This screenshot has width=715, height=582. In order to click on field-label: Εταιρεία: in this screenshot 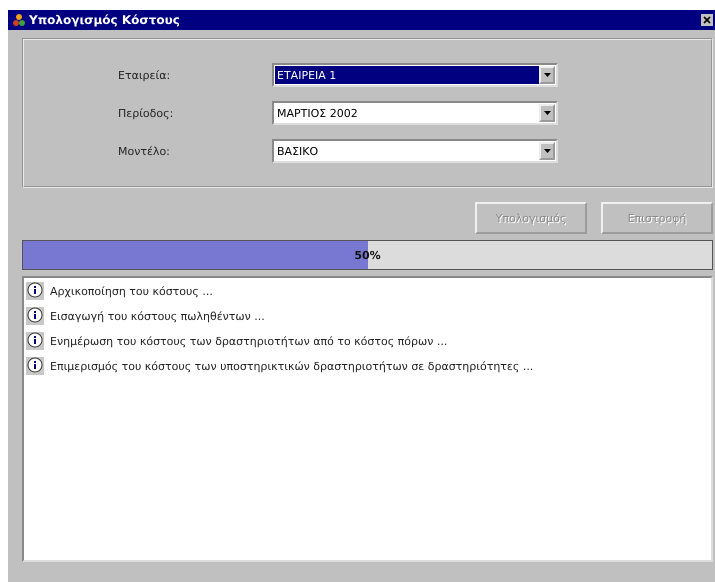, I will do `click(145, 75)`.